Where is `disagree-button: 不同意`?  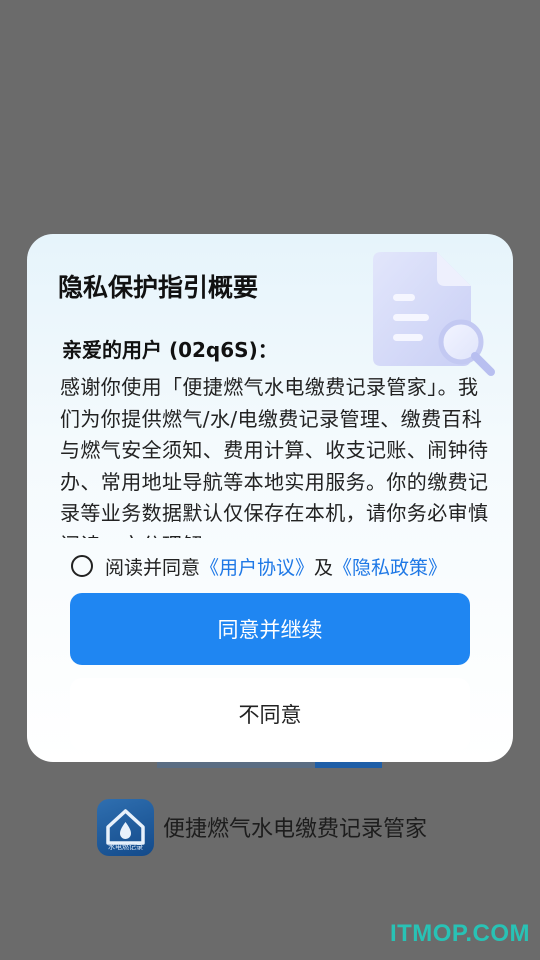 disagree-button: 不同意 is located at coordinates (270, 714).